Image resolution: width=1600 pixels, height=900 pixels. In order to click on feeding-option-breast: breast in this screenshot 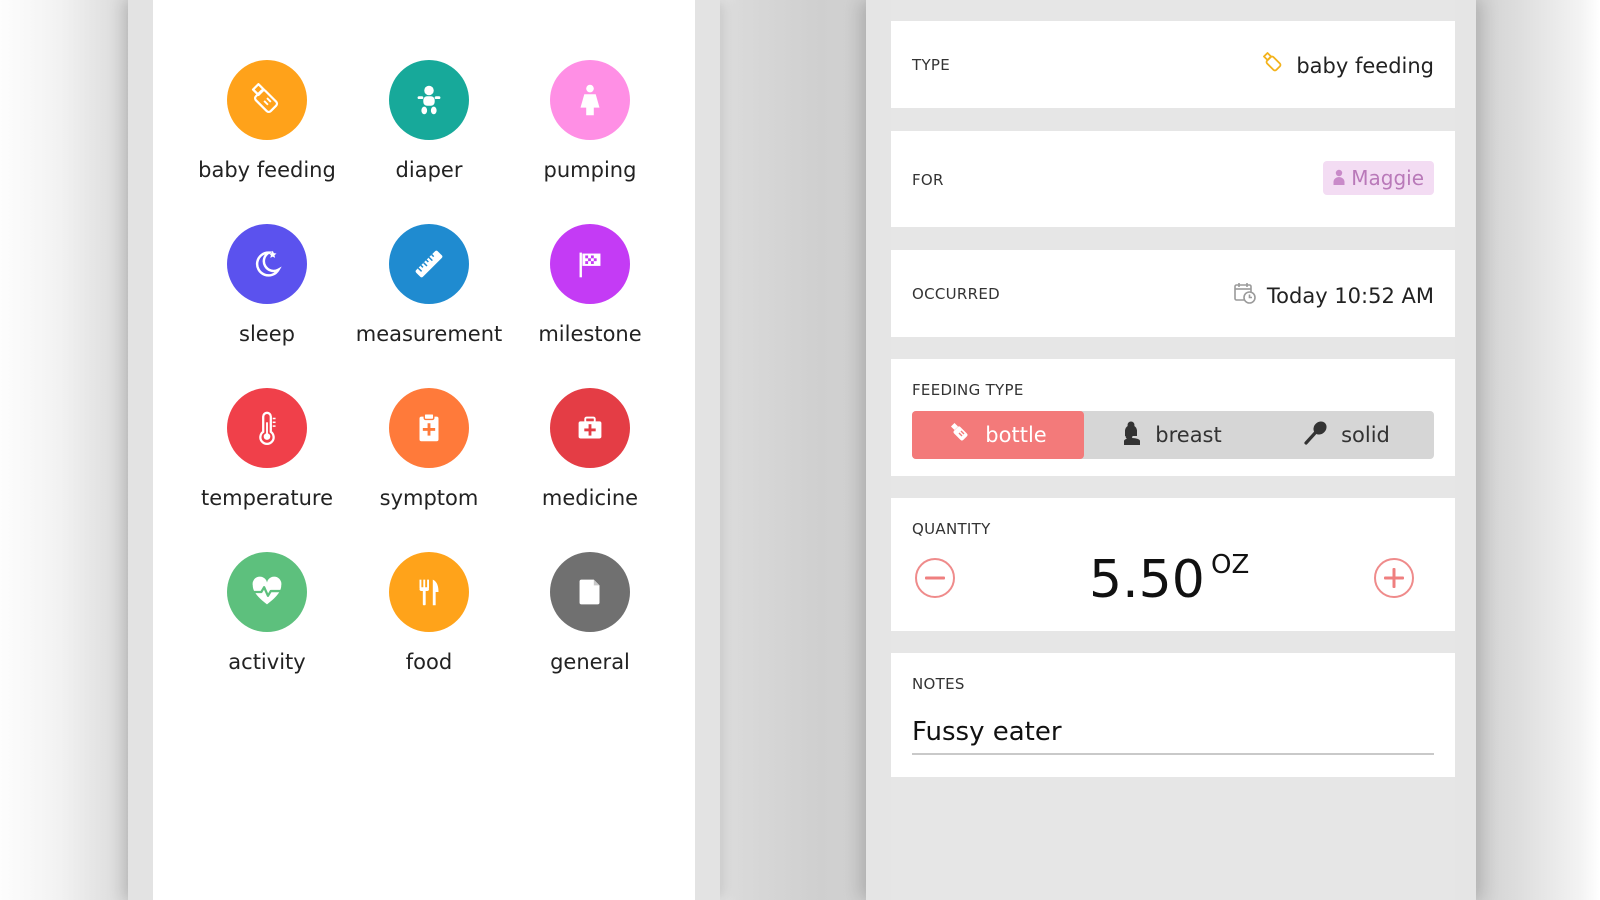, I will do `click(1171, 435)`.